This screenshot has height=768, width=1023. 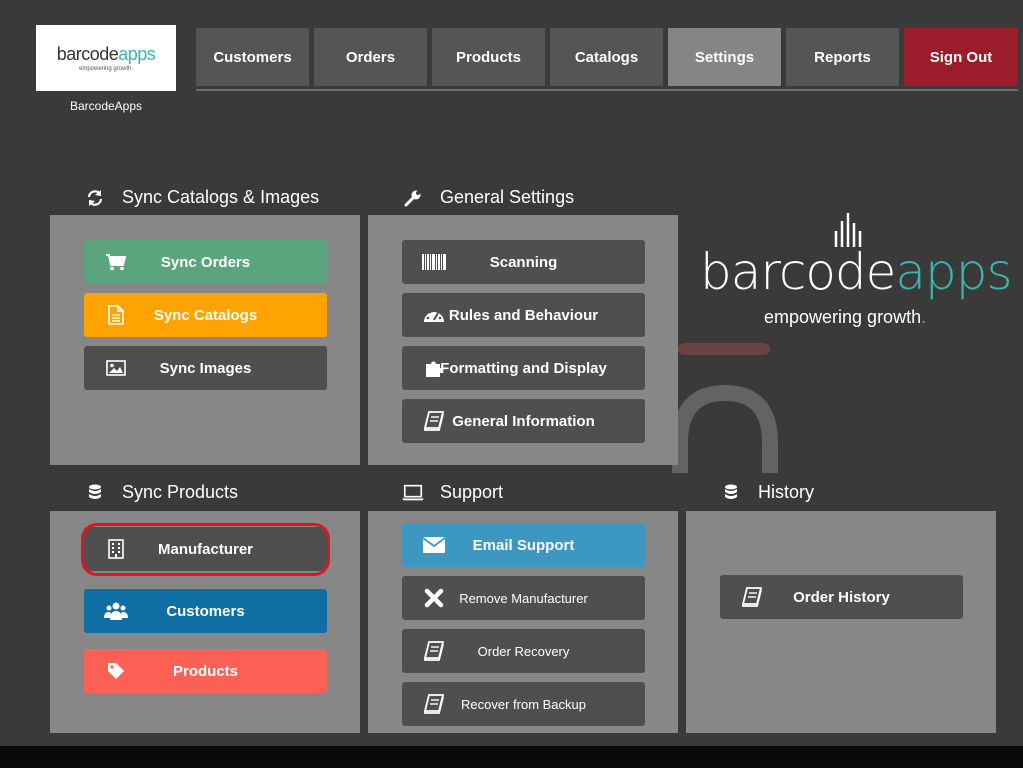 What do you see at coordinates (434, 545) in the screenshot?
I see `envelope-icon` at bounding box center [434, 545].